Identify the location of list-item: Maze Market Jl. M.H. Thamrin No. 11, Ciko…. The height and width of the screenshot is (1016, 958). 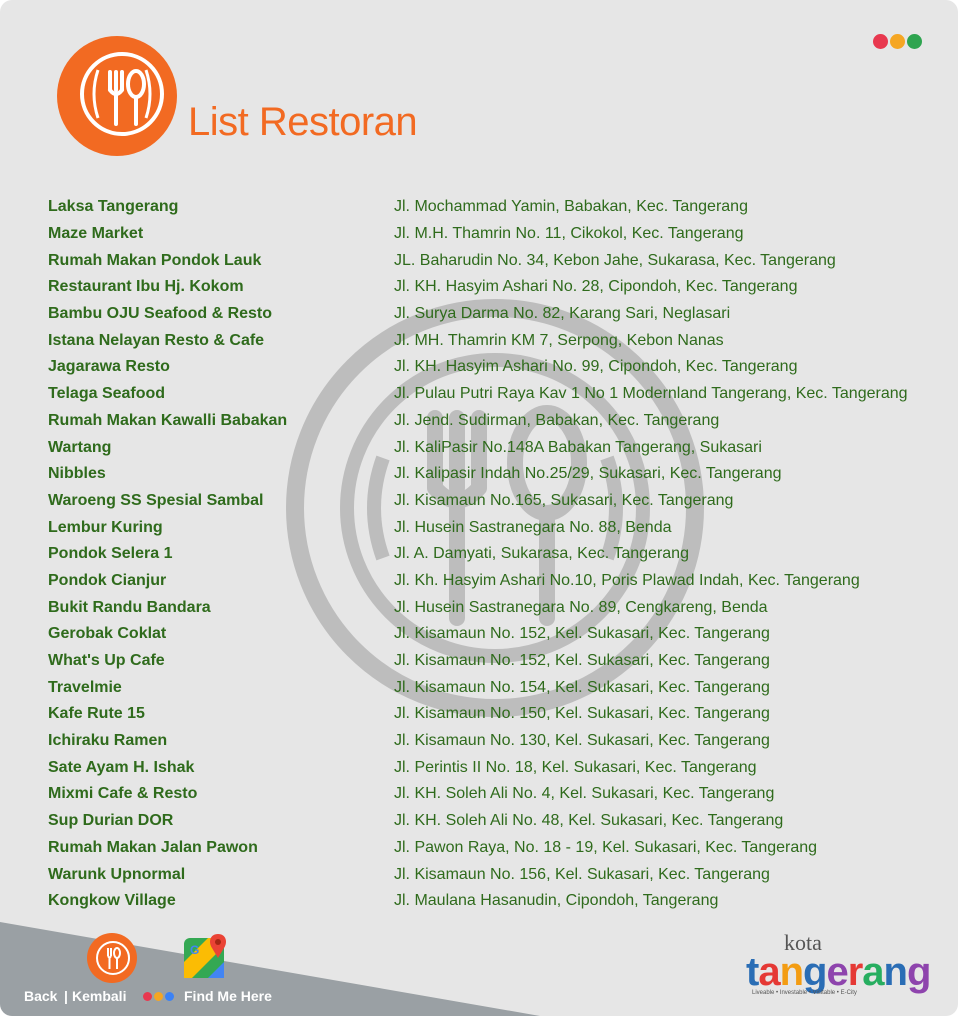
(498, 234).